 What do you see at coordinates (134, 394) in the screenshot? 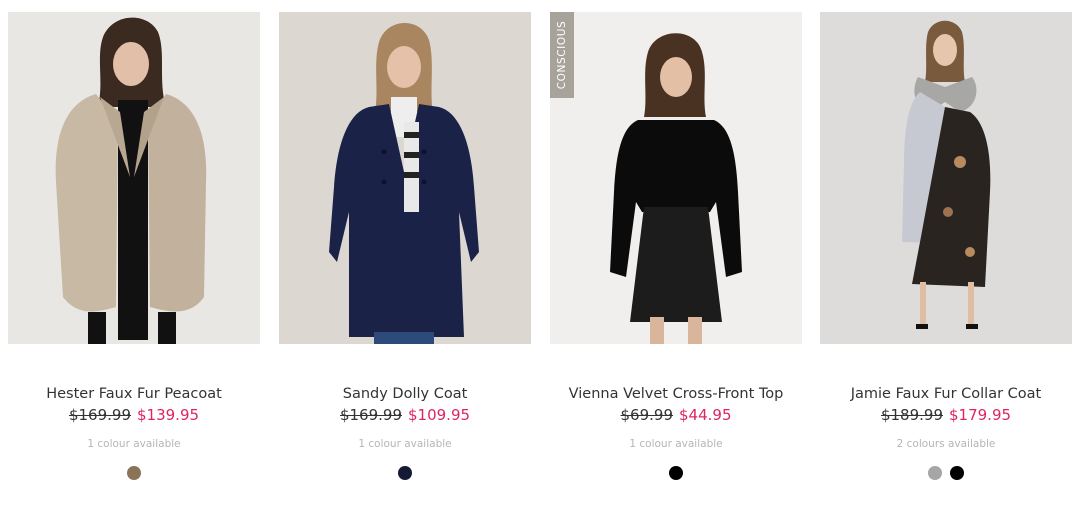
I see `product-name: Hester Faux Fur Peacoat` at bounding box center [134, 394].